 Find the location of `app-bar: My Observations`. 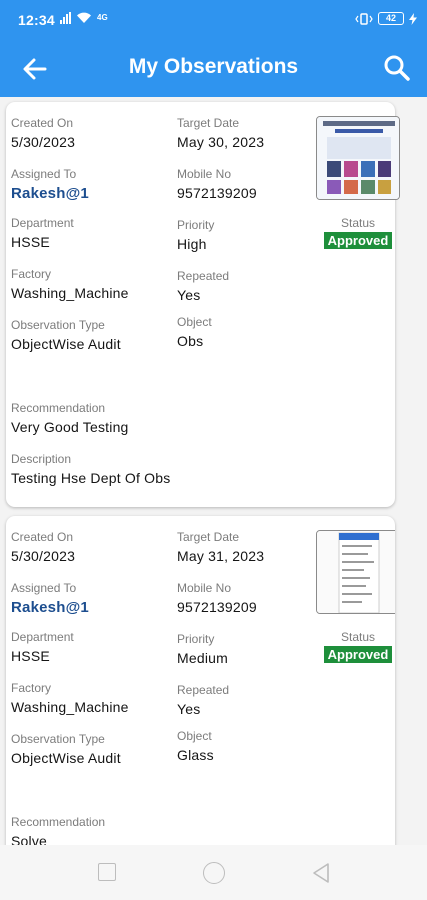

app-bar: My Observations is located at coordinates (213, 69).